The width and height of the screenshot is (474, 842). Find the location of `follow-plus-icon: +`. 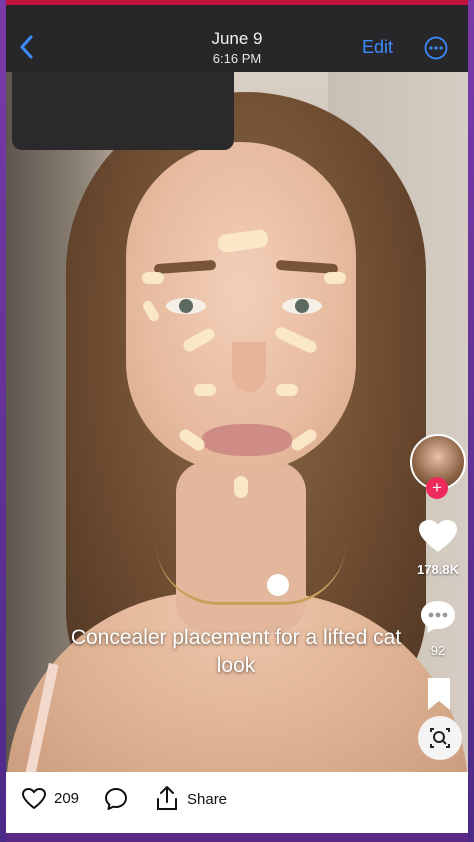

follow-plus-icon: + is located at coordinates (437, 488).